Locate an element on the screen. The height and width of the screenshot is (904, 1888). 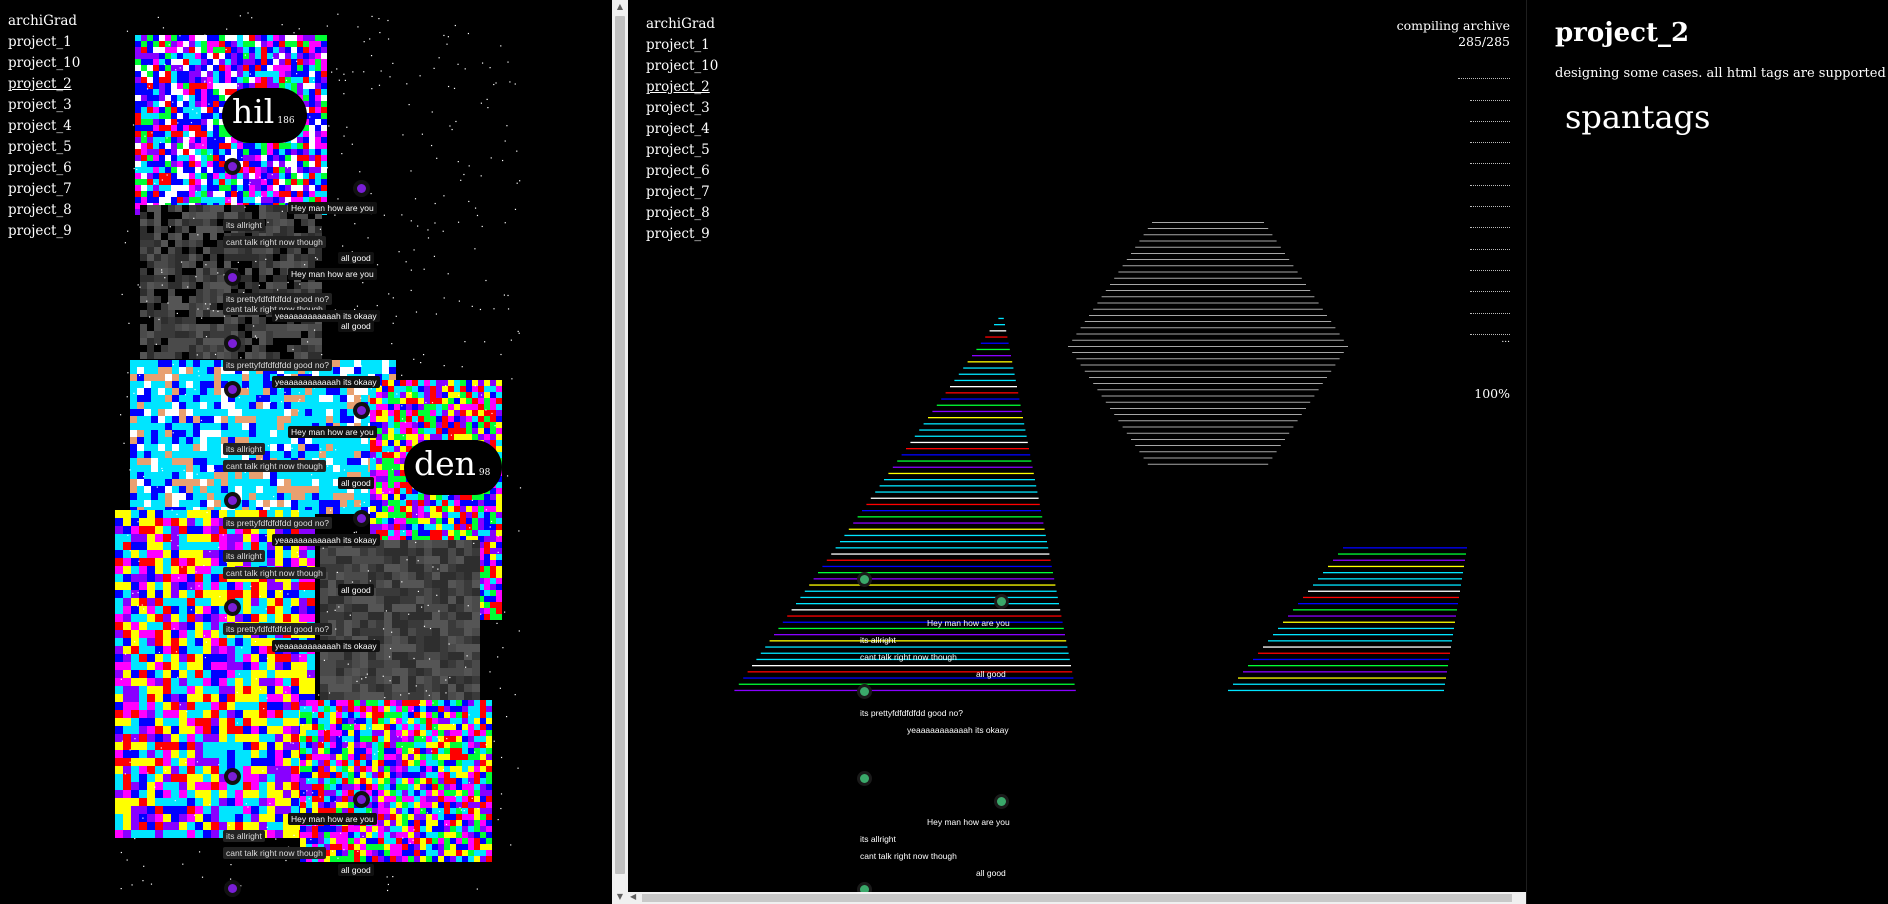
horizontal-scrollbar: ◀ is located at coordinates (1077, 898).